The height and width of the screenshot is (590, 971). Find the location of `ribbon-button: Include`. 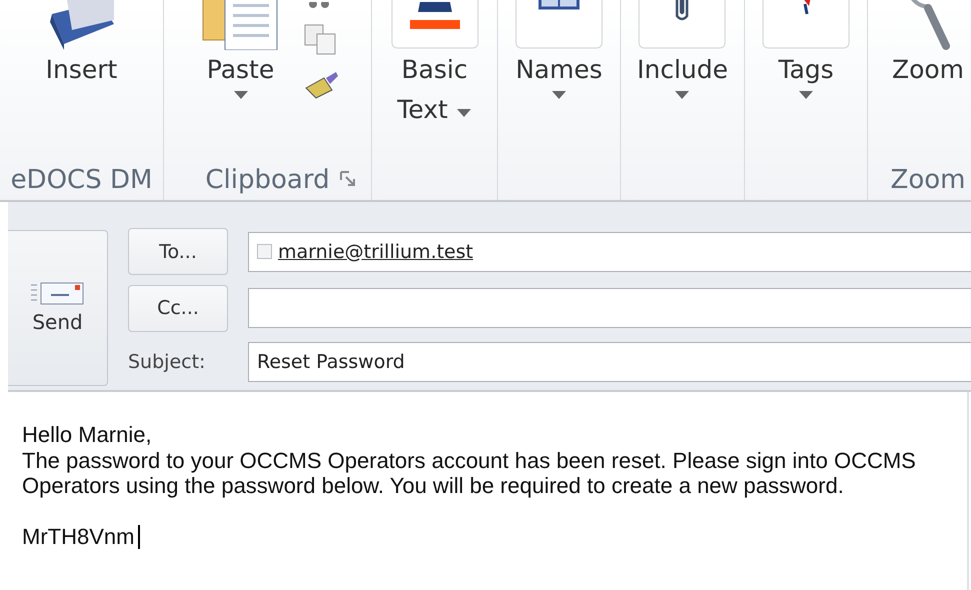

ribbon-button: Include is located at coordinates (682, 80).